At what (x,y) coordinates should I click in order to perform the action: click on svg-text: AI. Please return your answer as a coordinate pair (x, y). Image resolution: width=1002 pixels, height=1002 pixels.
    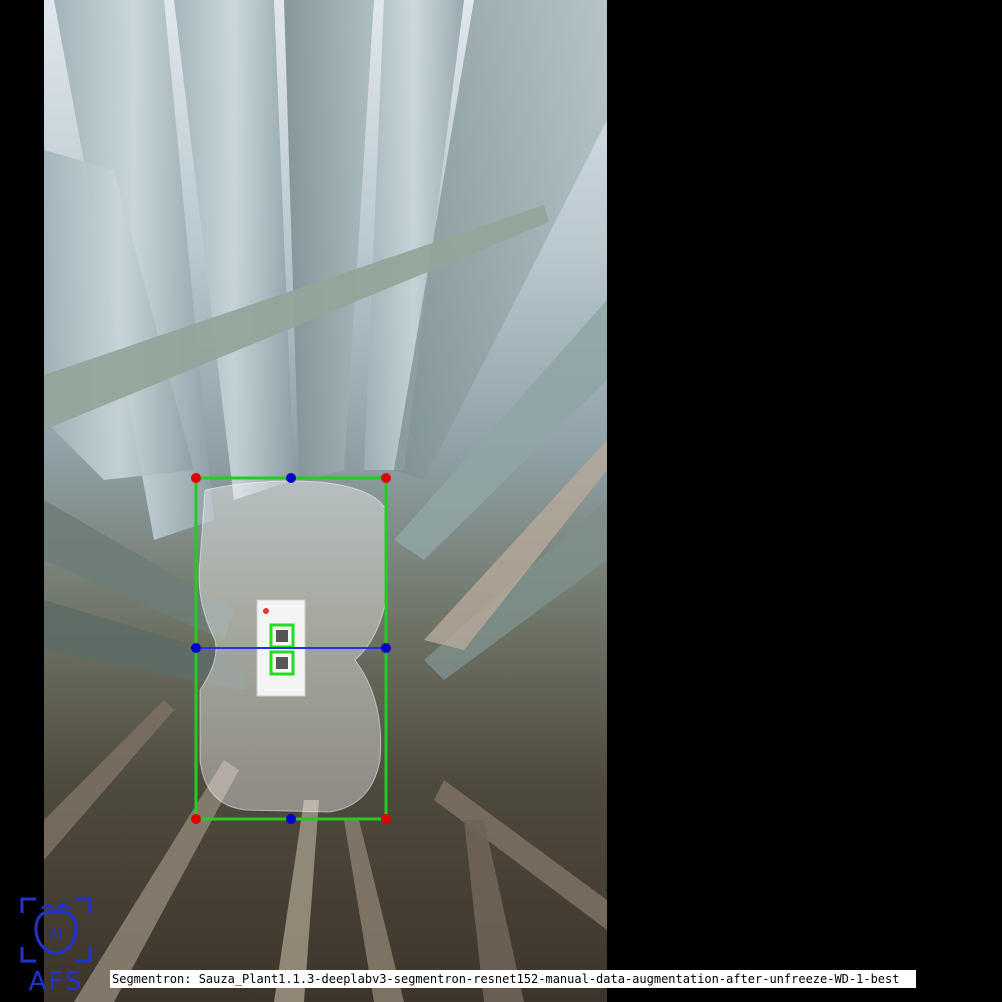
    Looking at the image, I should click on (56, 935).